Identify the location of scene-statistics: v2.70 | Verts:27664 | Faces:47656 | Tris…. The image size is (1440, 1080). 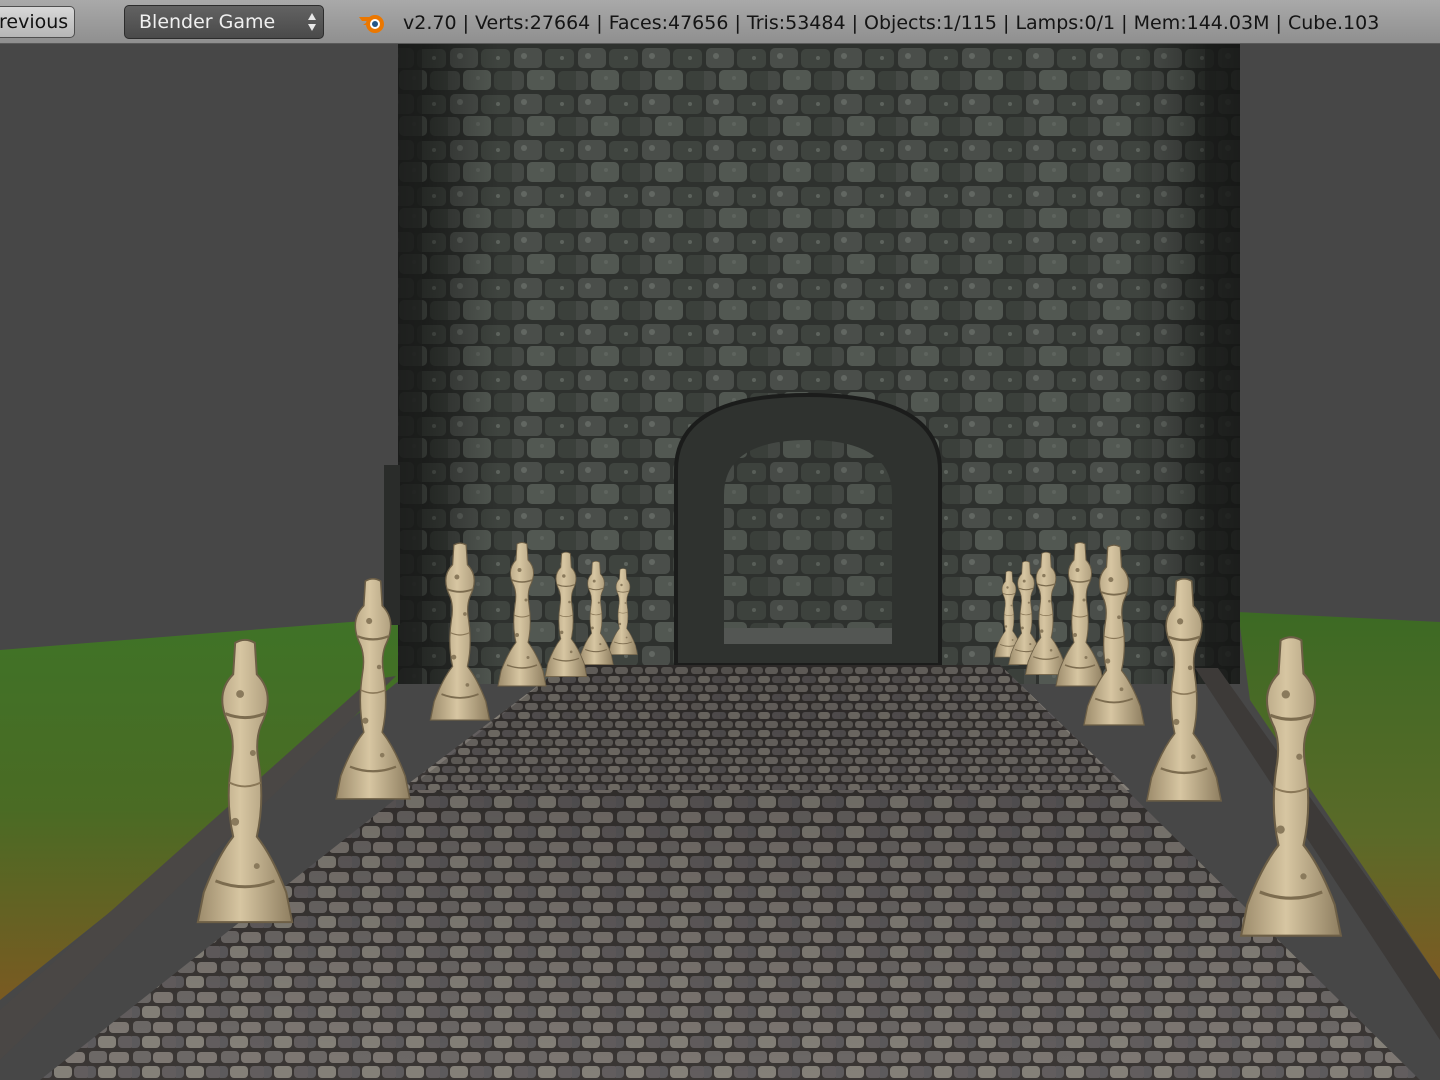
(891, 23).